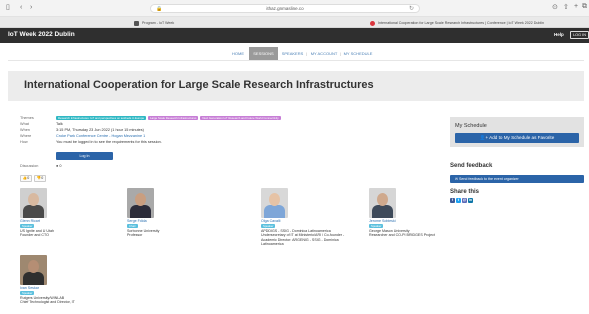  I want to click on speaker-name: Glenn Ricart, so click(30, 221).